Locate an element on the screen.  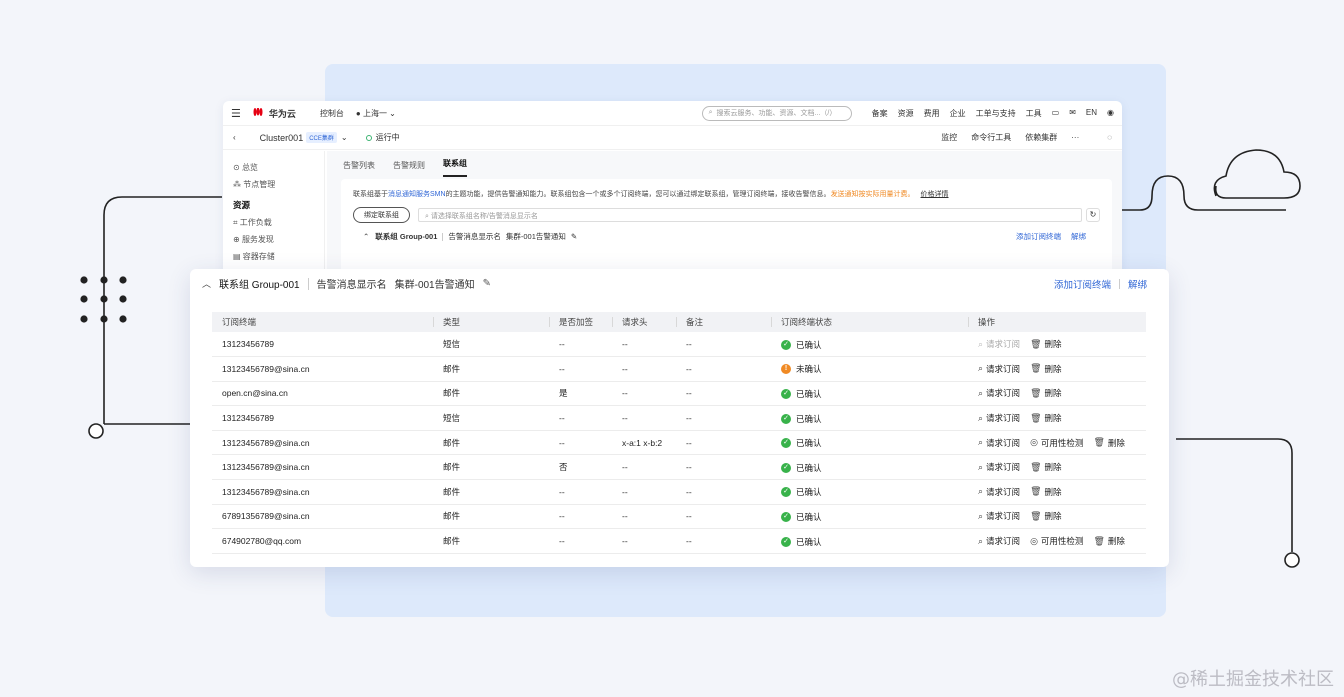
price-link: 价格详情 is located at coordinates (935, 194).